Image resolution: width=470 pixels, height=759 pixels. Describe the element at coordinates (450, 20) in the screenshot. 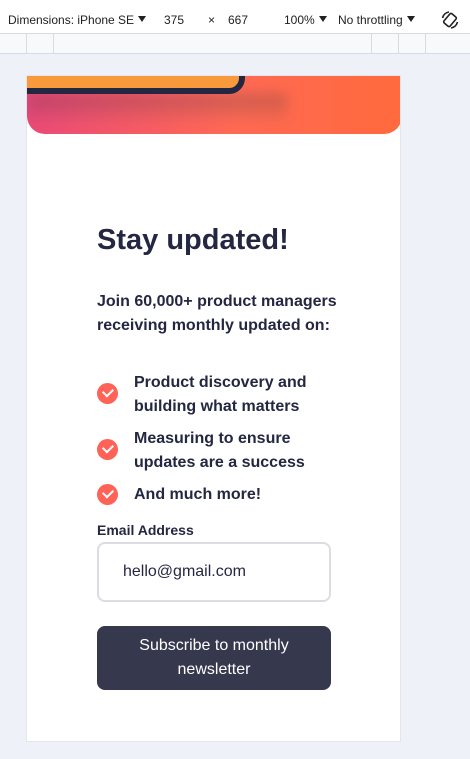

I see `rotate-icon` at that location.